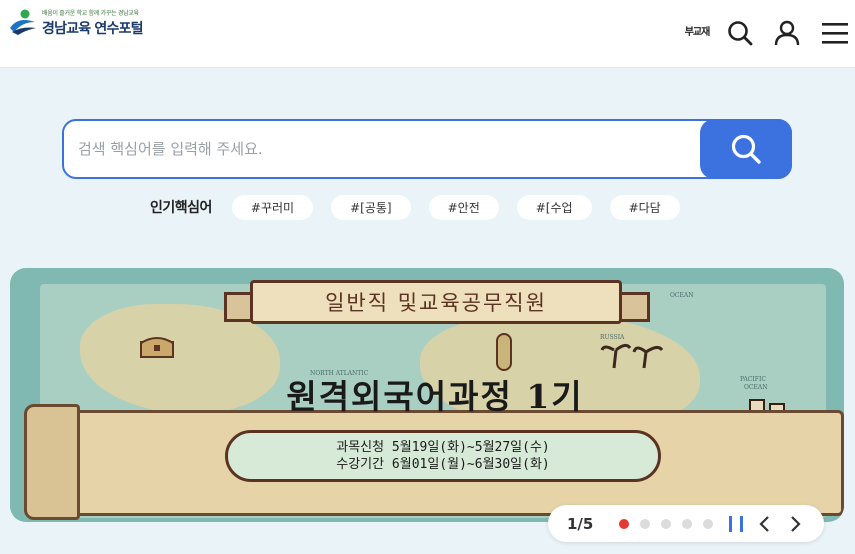  I want to click on logo-name: 경남교육 연수포털, so click(93, 29).